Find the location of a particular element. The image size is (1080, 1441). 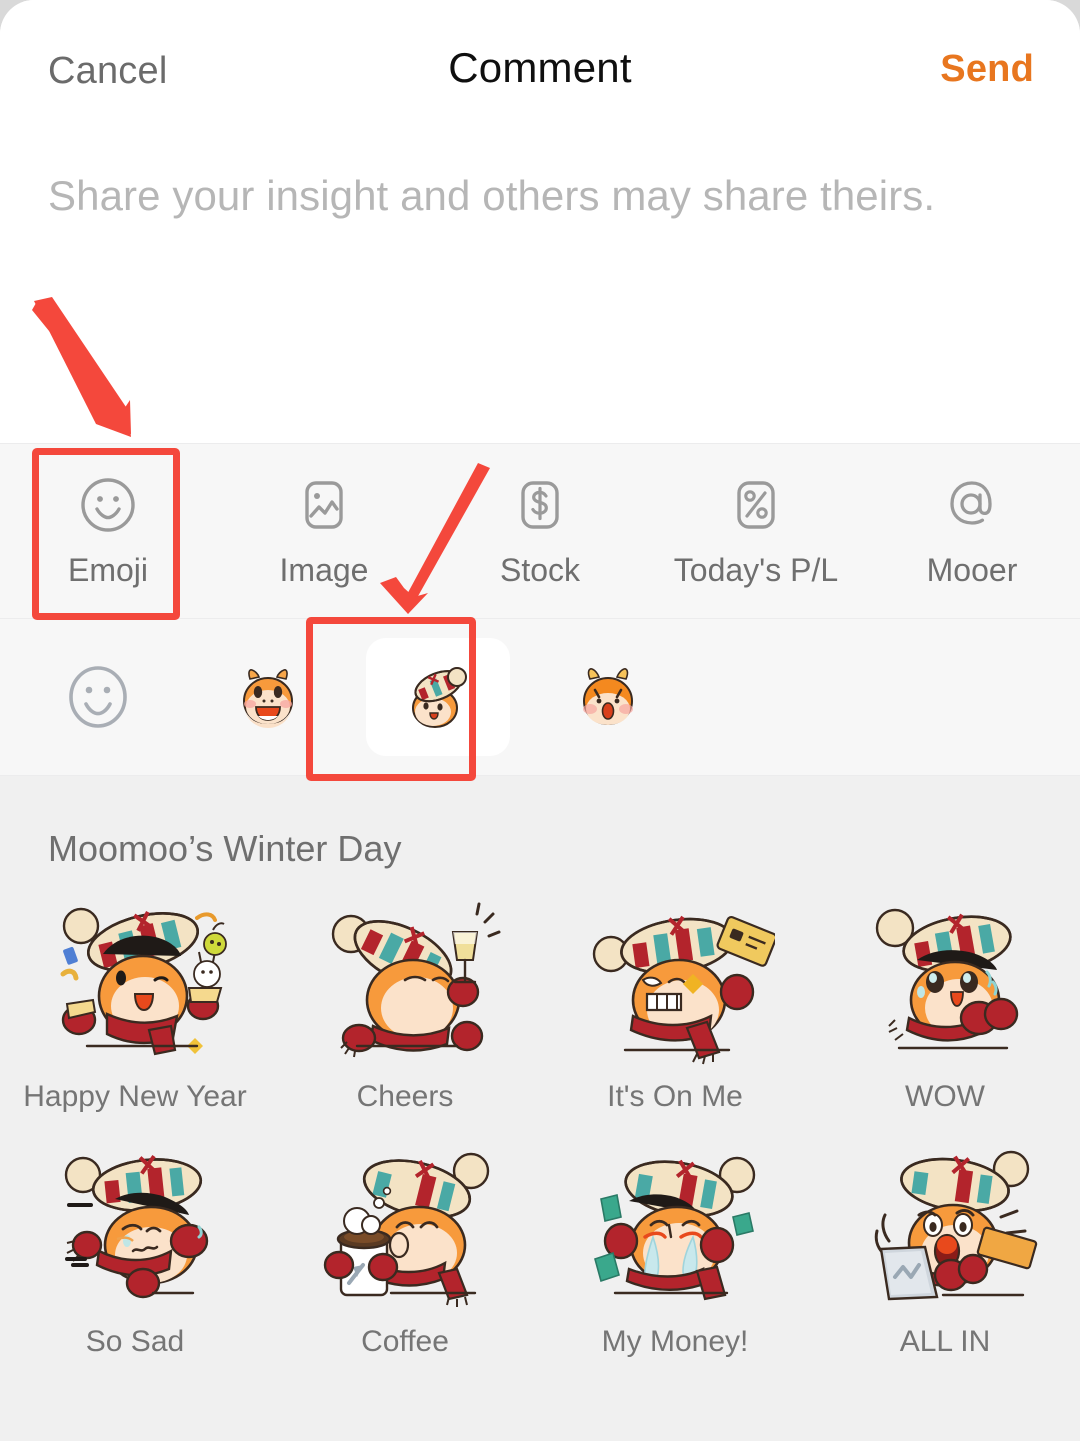

moomoo-shock-icon is located at coordinates (608, 697).